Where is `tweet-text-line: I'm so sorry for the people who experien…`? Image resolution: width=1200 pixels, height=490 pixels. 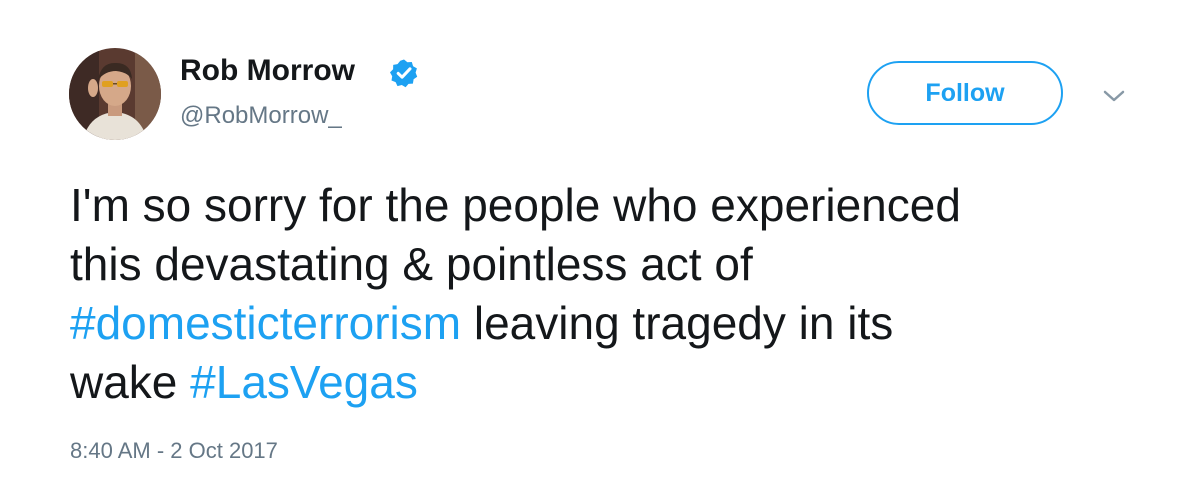 tweet-text-line: I'm so sorry for the people who experien… is located at coordinates (515, 205).